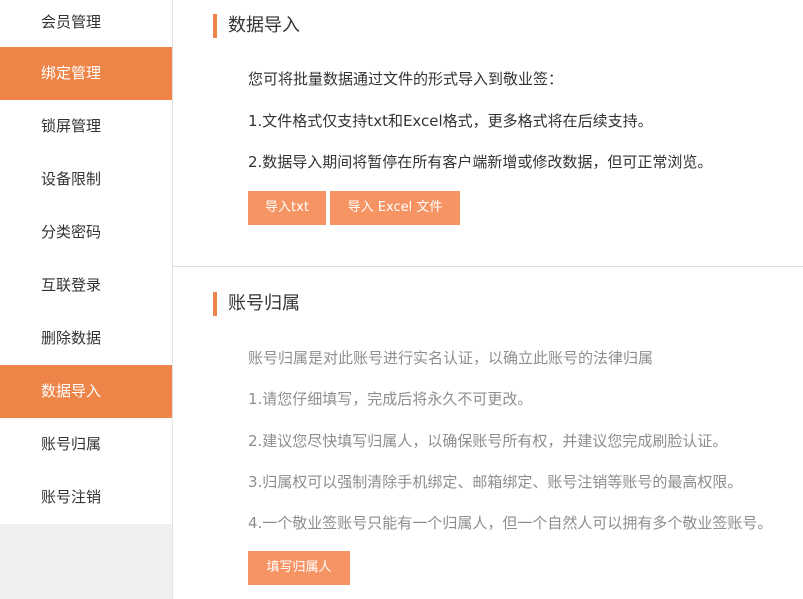  What do you see at coordinates (86, 338) in the screenshot?
I see `sidebar-item-delete-data: 删除数据` at bounding box center [86, 338].